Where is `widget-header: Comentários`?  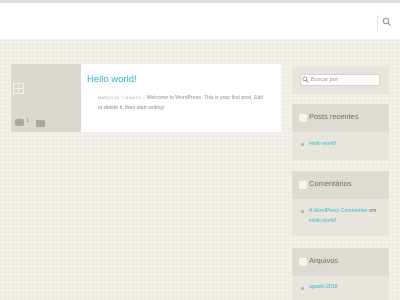 widget-header: Comentários is located at coordinates (340, 185).